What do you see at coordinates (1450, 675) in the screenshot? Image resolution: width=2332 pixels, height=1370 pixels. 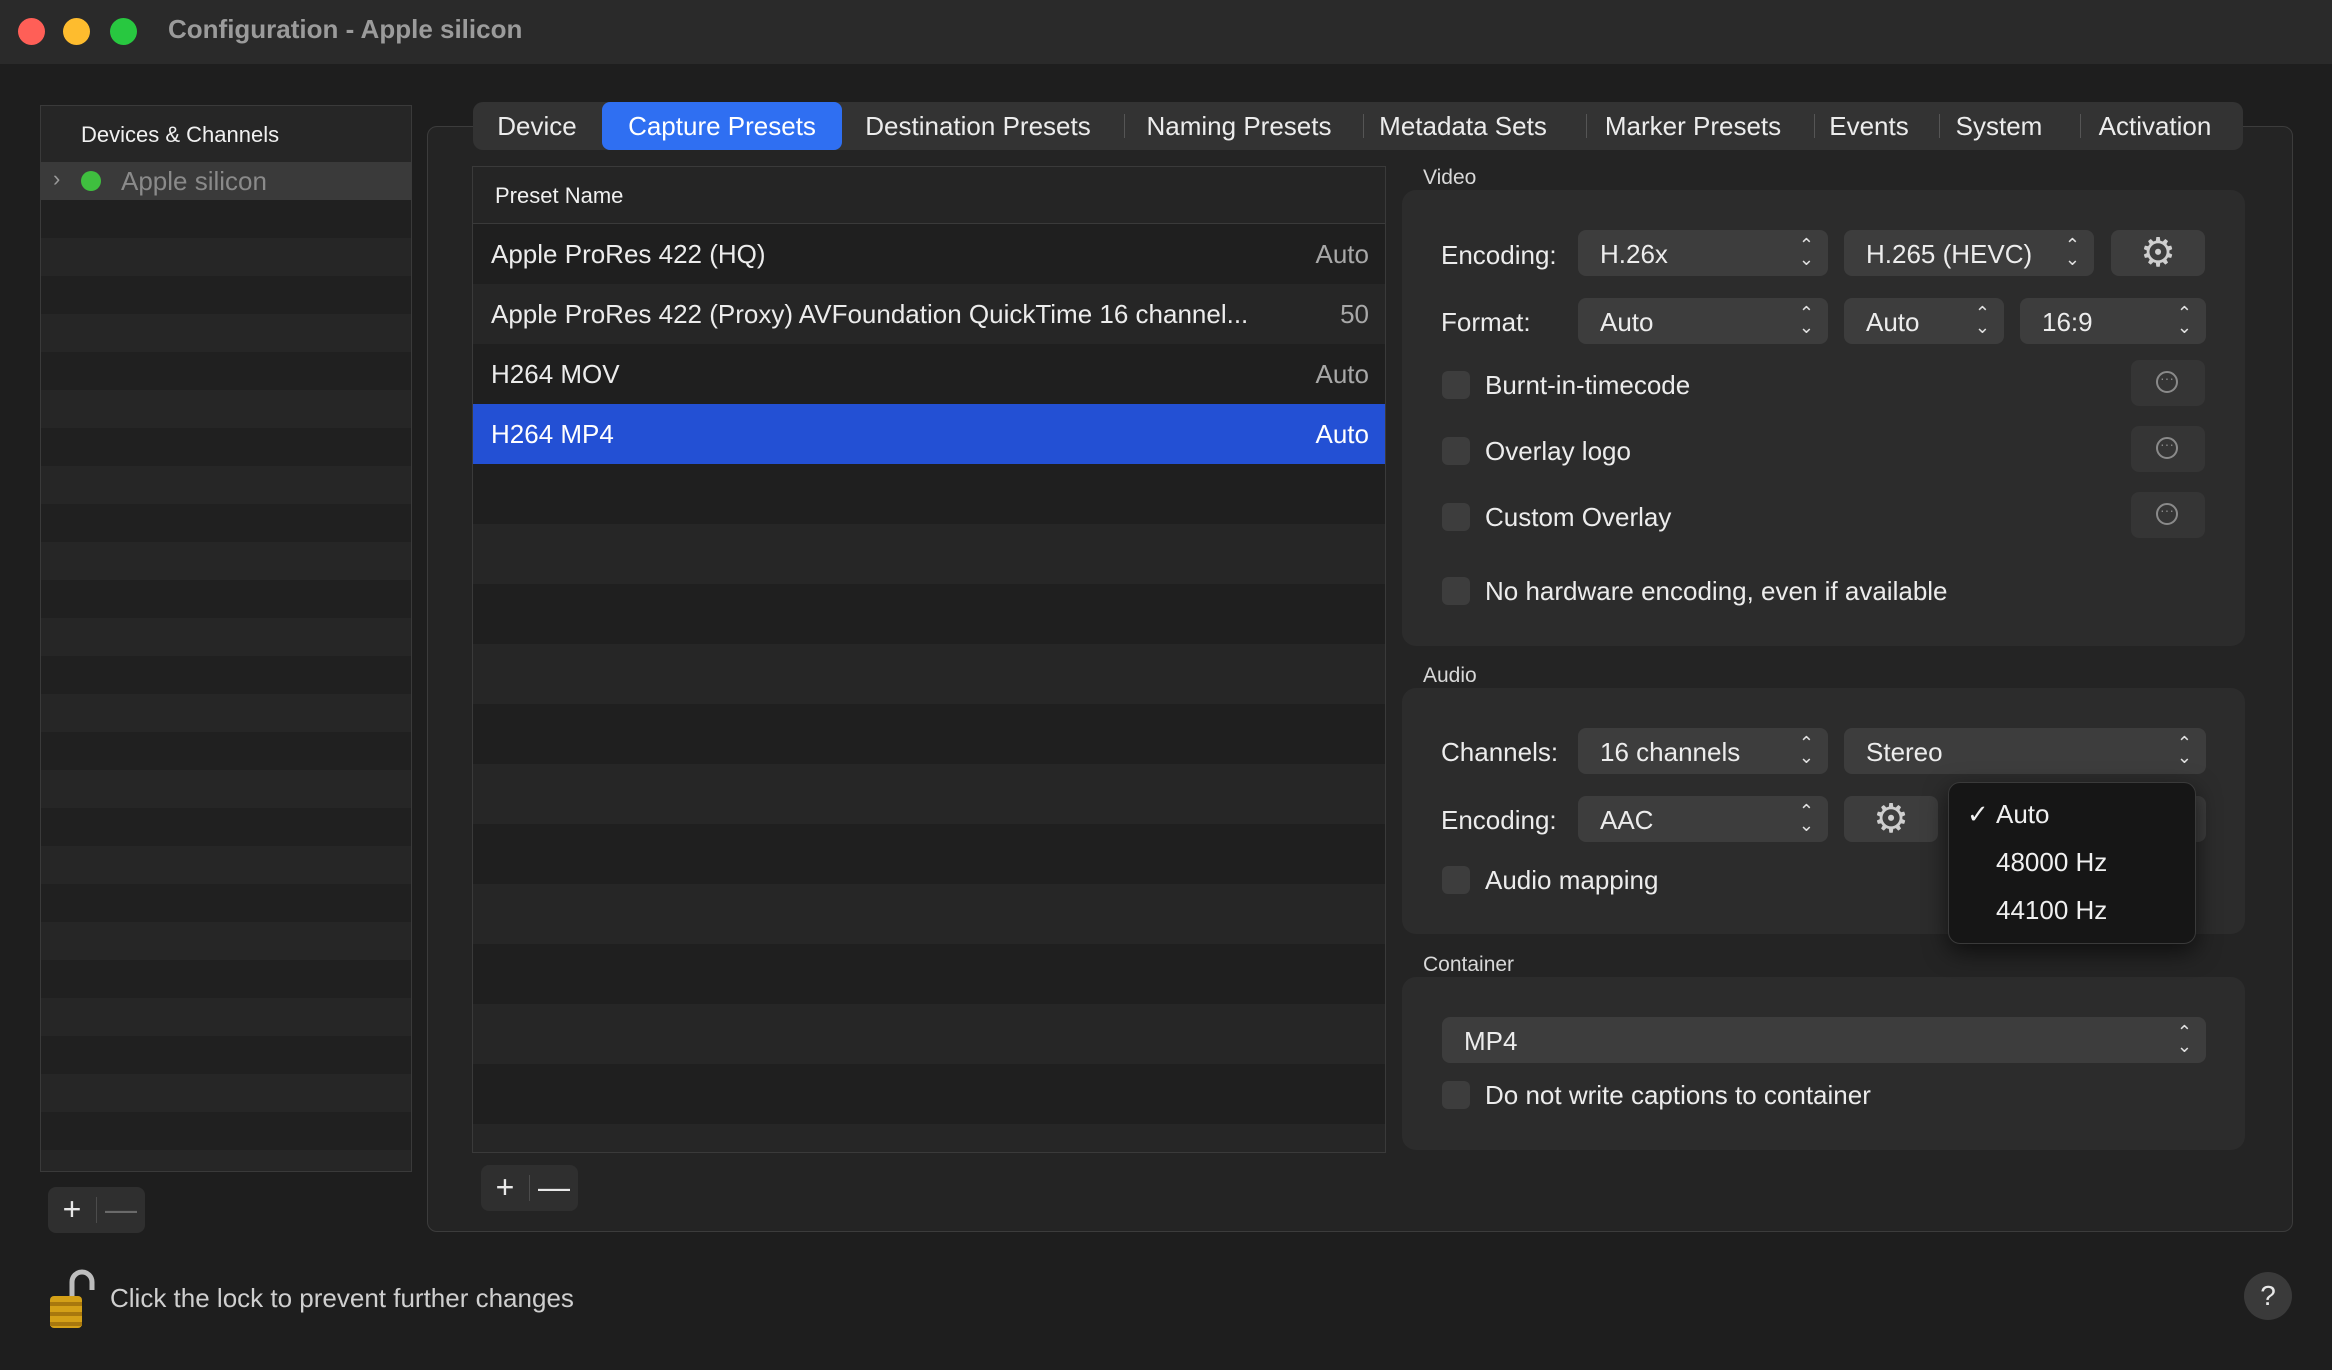 I see `audio-section-title: Audio` at bounding box center [1450, 675].